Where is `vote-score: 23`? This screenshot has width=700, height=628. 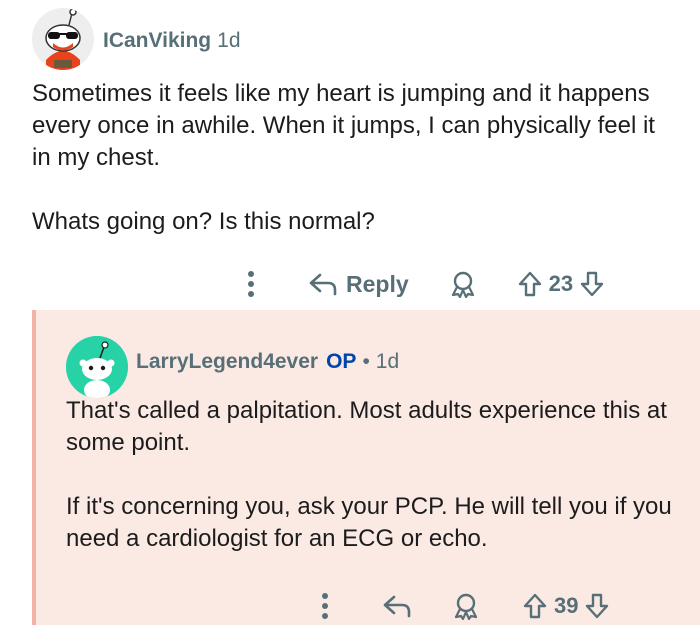
vote-score: 23 is located at coordinates (561, 283).